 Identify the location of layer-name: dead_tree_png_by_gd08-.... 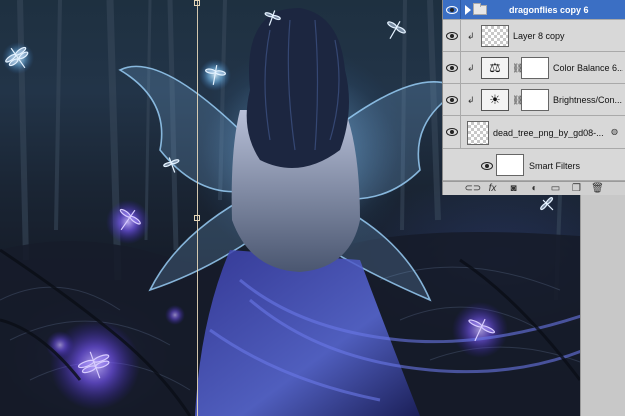
(548, 133).